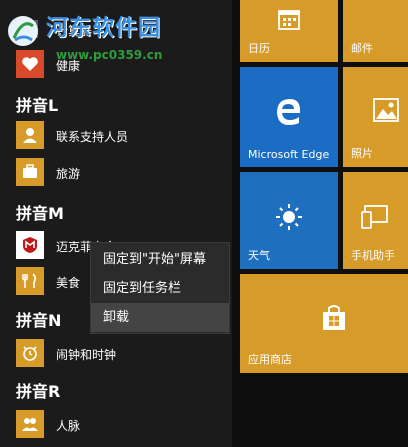 The width and height of the screenshot is (408, 447). What do you see at coordinates (362, 153) in the screenshot?
I see `tile-label: 照片` at bounding box center [362, 153].